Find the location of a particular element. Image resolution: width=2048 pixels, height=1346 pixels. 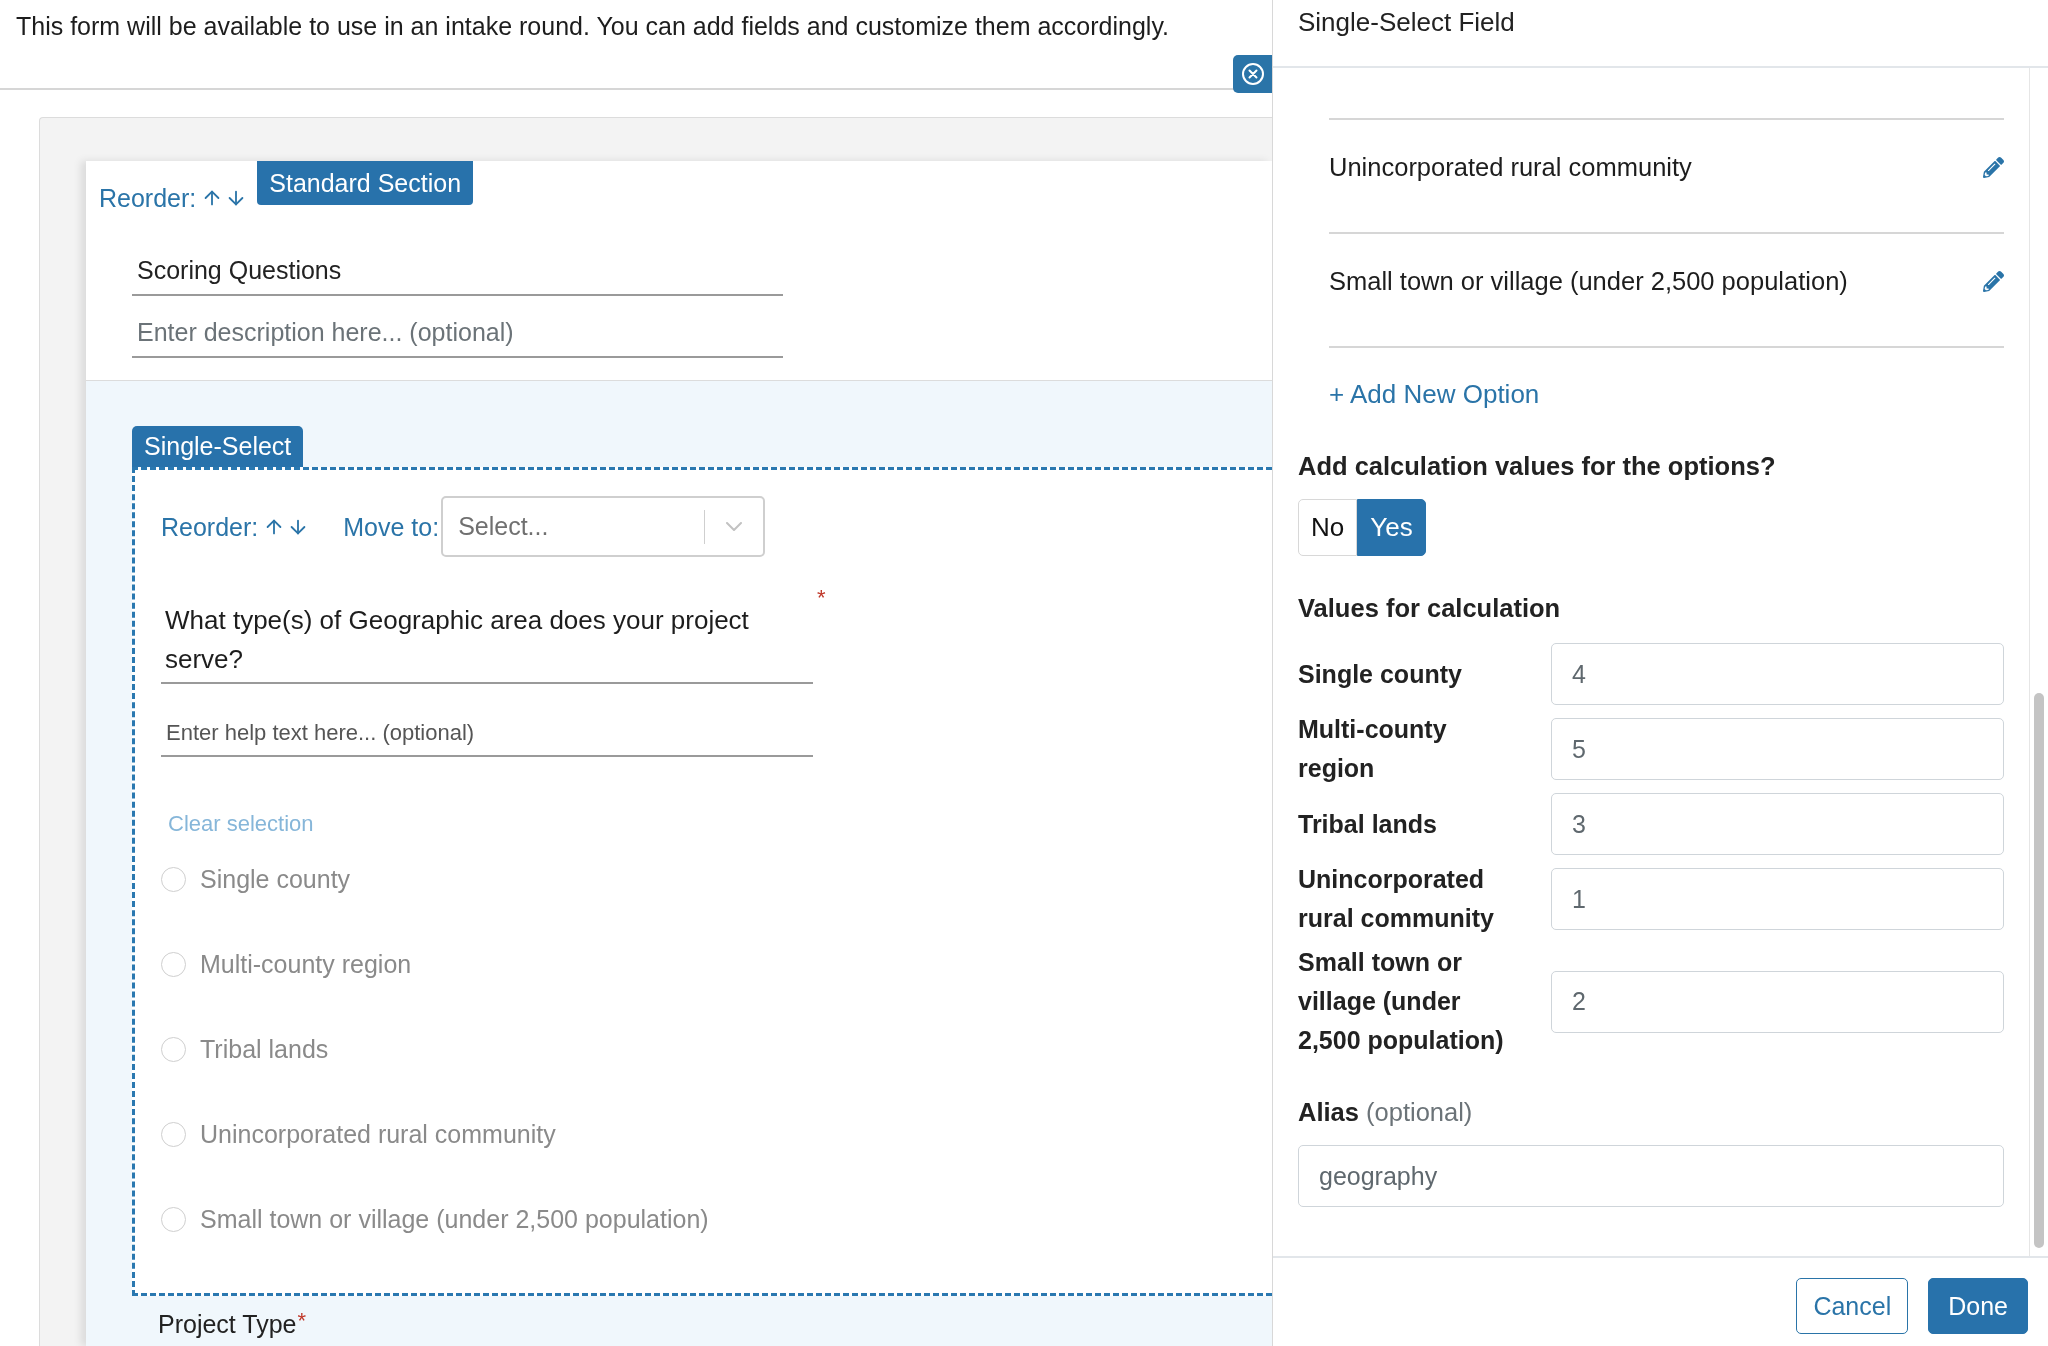

section-description-input: Enter description here... (optional) is located at coordinates (457, 333).